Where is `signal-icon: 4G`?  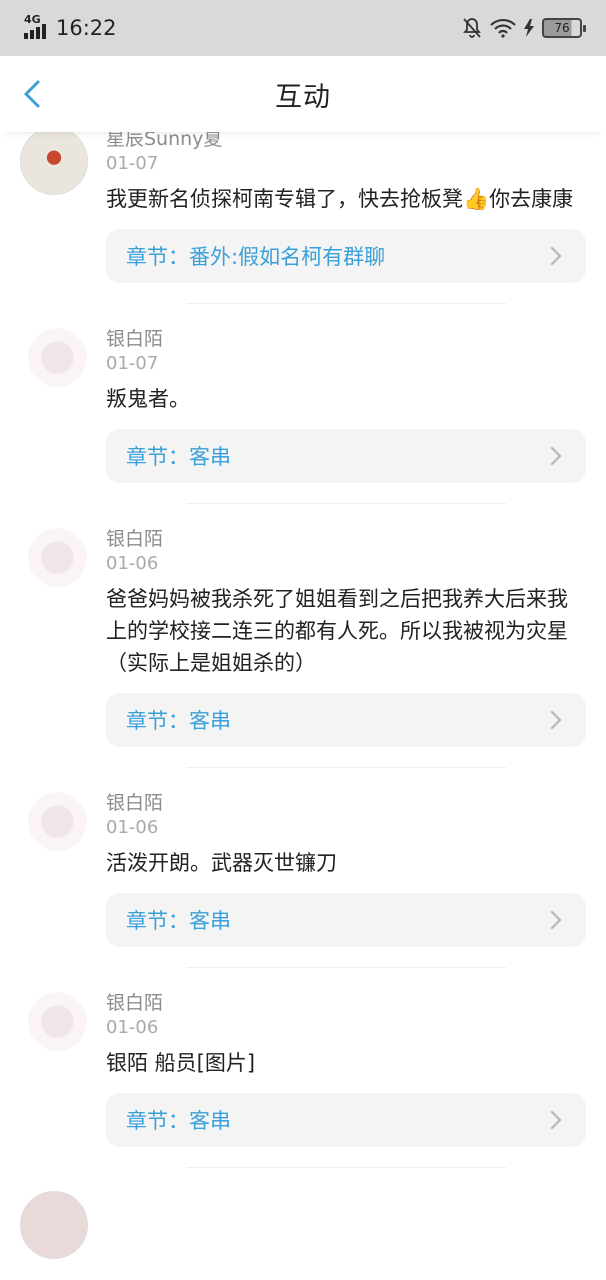 signal-icon: 4G is located at coordinates (37, 26).